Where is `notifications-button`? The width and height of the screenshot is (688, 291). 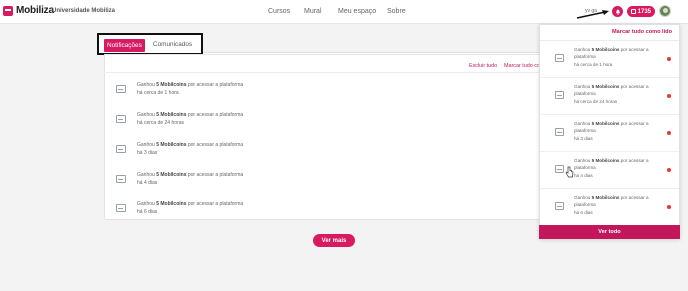 notifications-button is located at coordinates (617, 11).